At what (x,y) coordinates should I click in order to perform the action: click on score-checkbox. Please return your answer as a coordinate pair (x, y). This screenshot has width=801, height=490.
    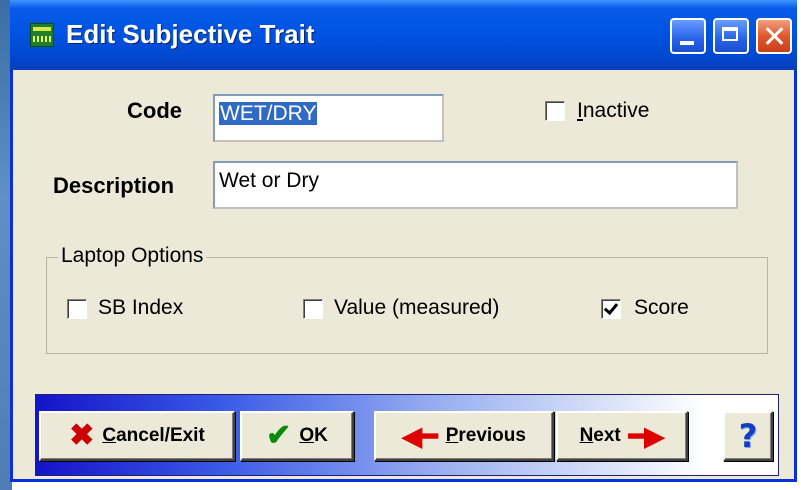
    Looking at the image, I should click on (611, 309).